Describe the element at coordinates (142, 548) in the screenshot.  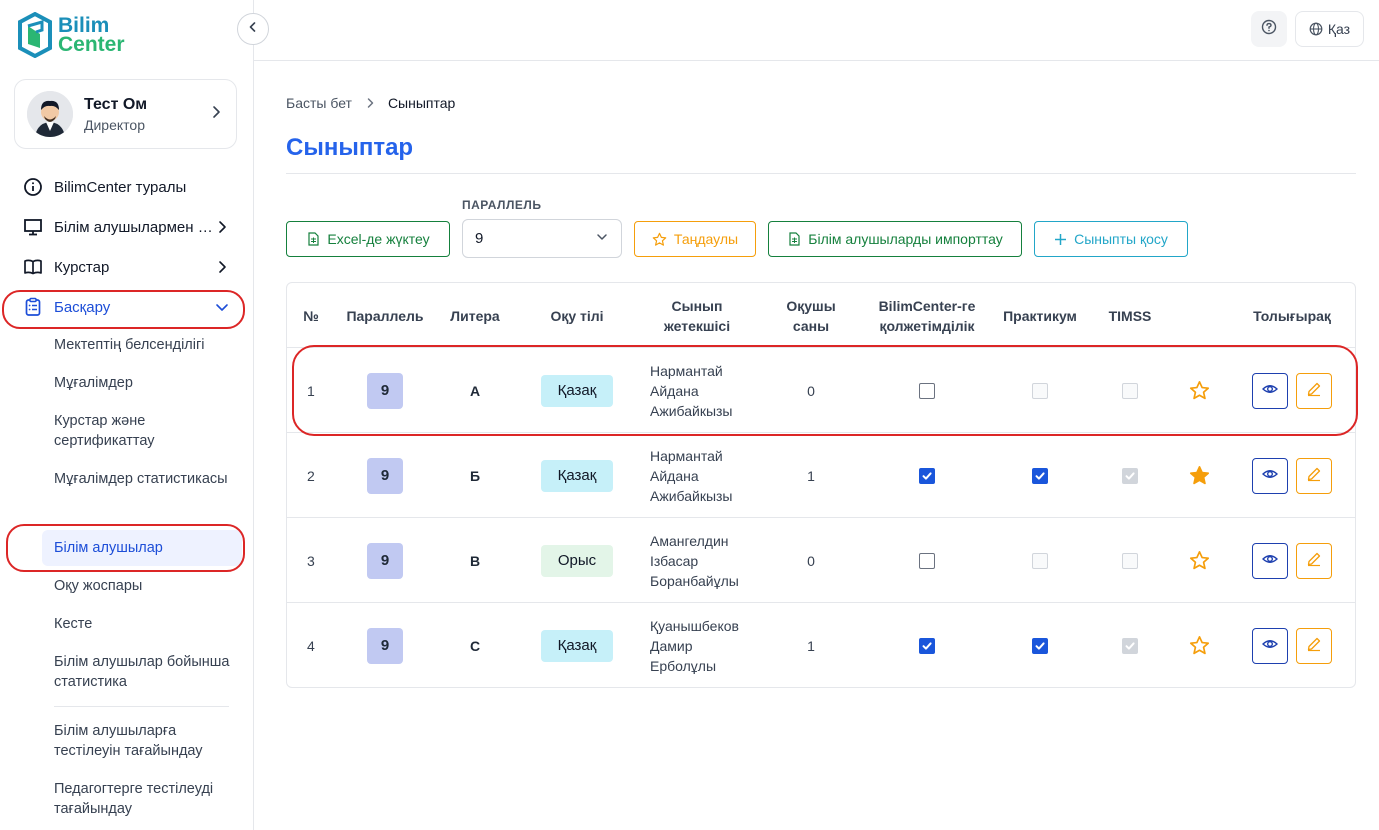
I see `sub-item-students: Білім алушылар` at that location.